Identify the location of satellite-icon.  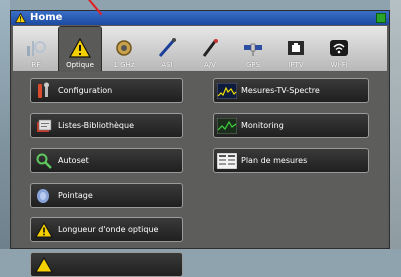
(253, 48).